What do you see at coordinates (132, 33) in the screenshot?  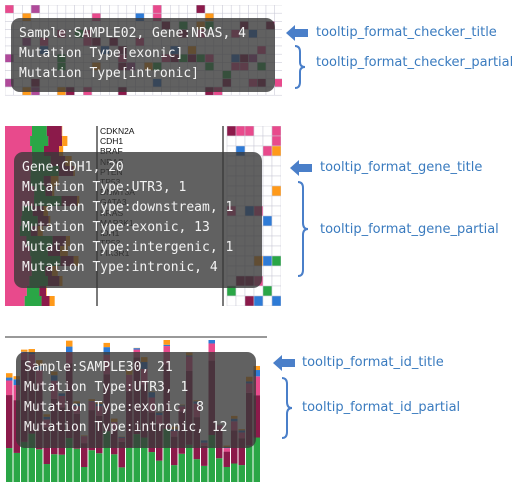 I see `checker-tooltip-title-line: Sample:SAMPLE02, Gene:NRAS, 4` at bounding box center [132, 33].